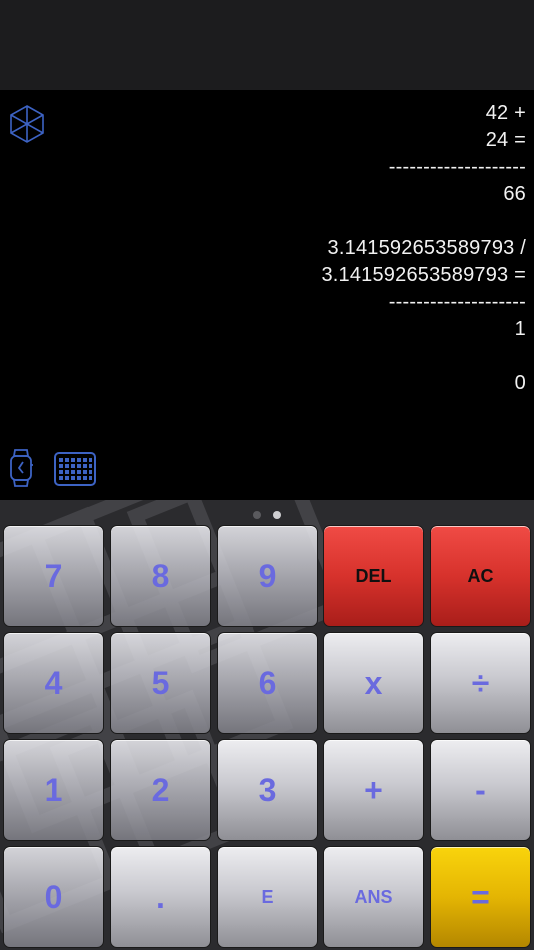  What do you see at coordinates (520, 329) in the screenshot?
I see `tape-result: 1` at bounding box center [520, 329].